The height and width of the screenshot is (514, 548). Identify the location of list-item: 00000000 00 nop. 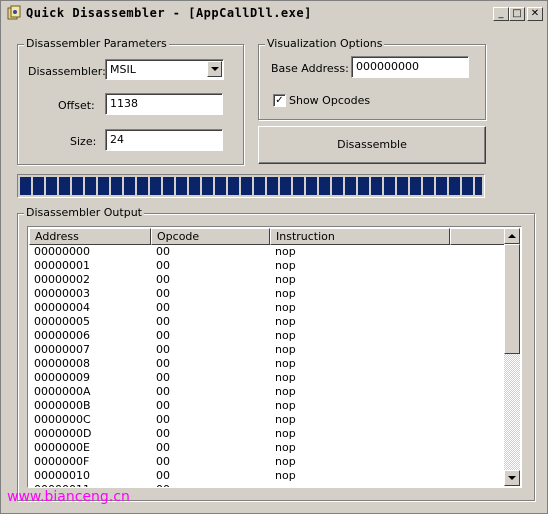
(268, 252).